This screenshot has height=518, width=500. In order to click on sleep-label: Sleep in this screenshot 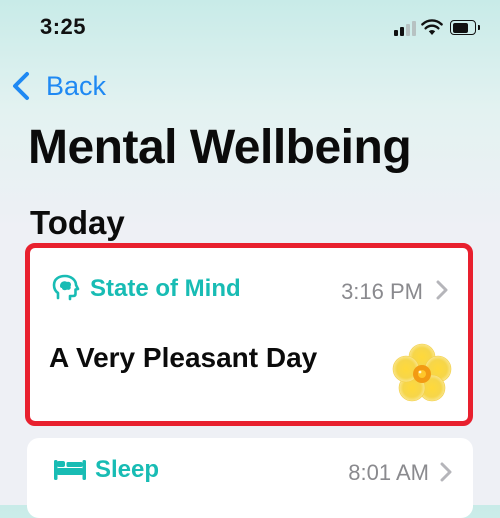, I will do `click(127, 469)`.